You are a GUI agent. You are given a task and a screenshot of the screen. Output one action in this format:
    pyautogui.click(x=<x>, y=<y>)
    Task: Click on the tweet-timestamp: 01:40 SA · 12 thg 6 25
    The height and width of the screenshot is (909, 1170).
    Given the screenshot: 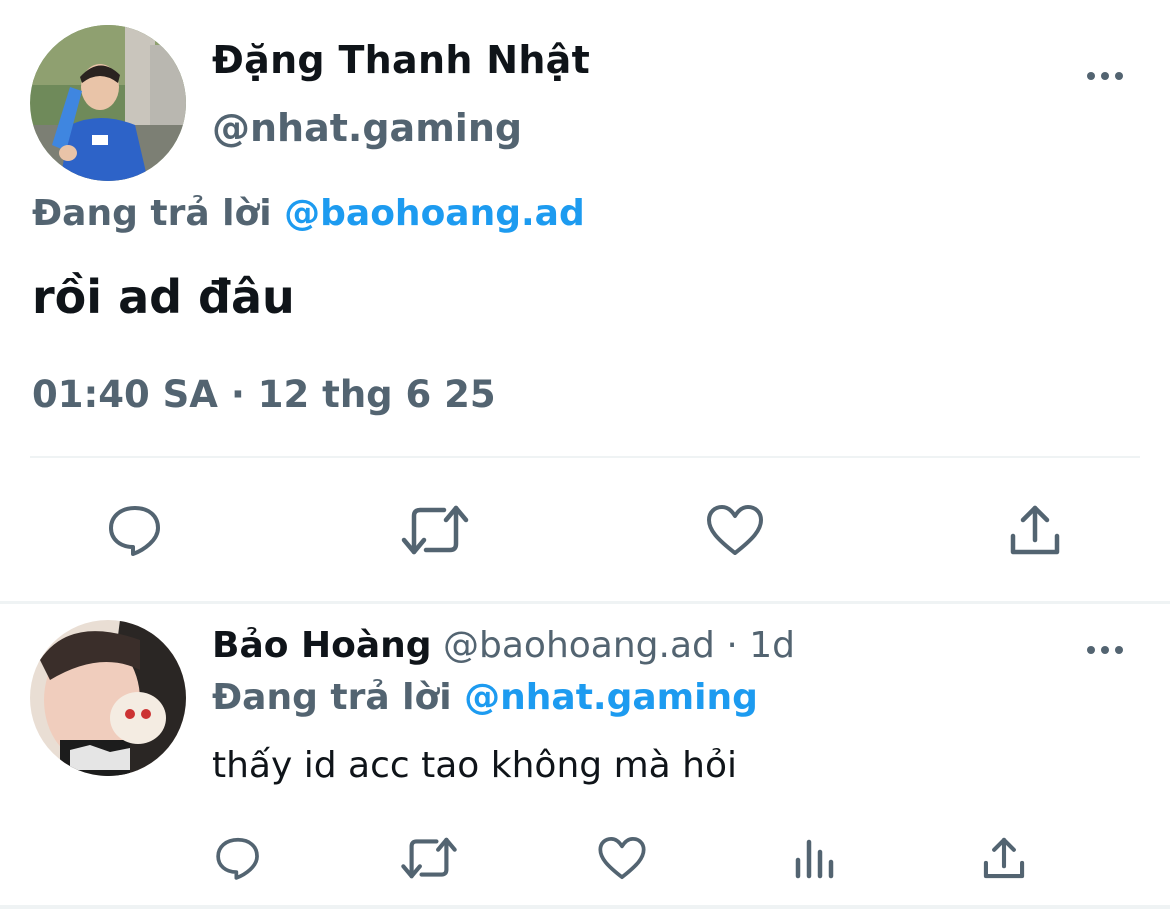 What is the action you would take?
    pyautogui.click(x=264, y=394)
    